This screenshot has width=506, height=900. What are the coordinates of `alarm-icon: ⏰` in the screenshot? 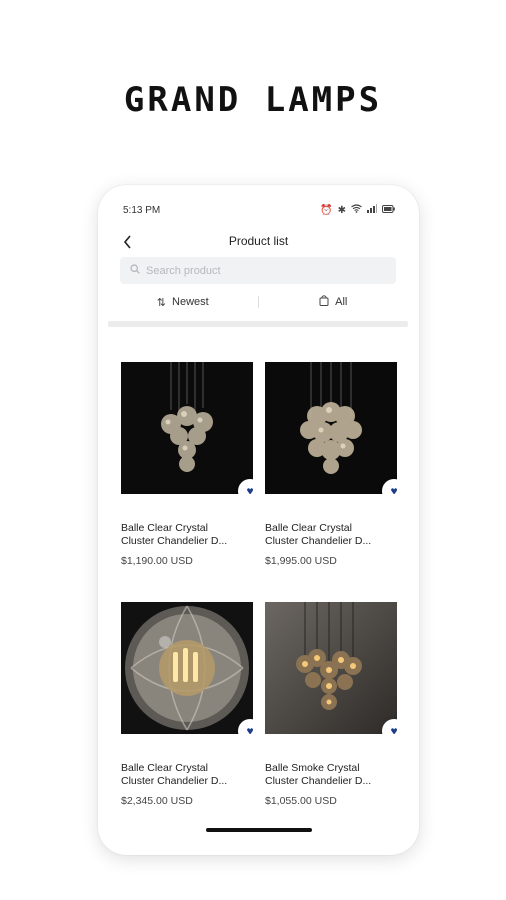 It's located at (326, 210).